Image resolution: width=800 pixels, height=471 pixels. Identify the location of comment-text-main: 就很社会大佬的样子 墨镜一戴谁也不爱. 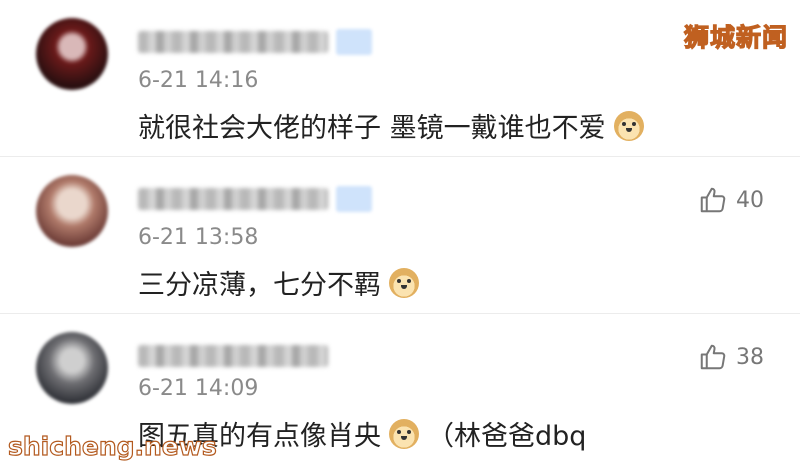
(372, 128).